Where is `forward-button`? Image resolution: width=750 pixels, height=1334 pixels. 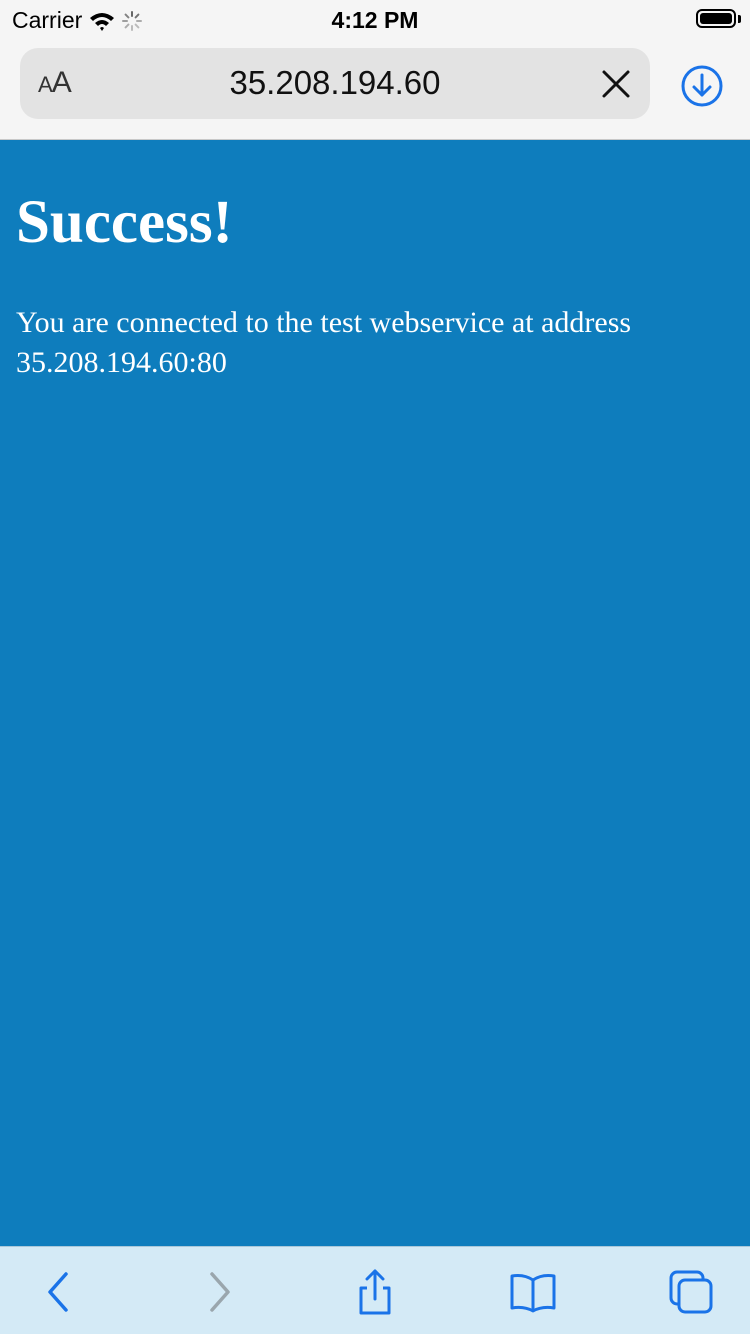 forward-button is located at coordinates (219, 1292).